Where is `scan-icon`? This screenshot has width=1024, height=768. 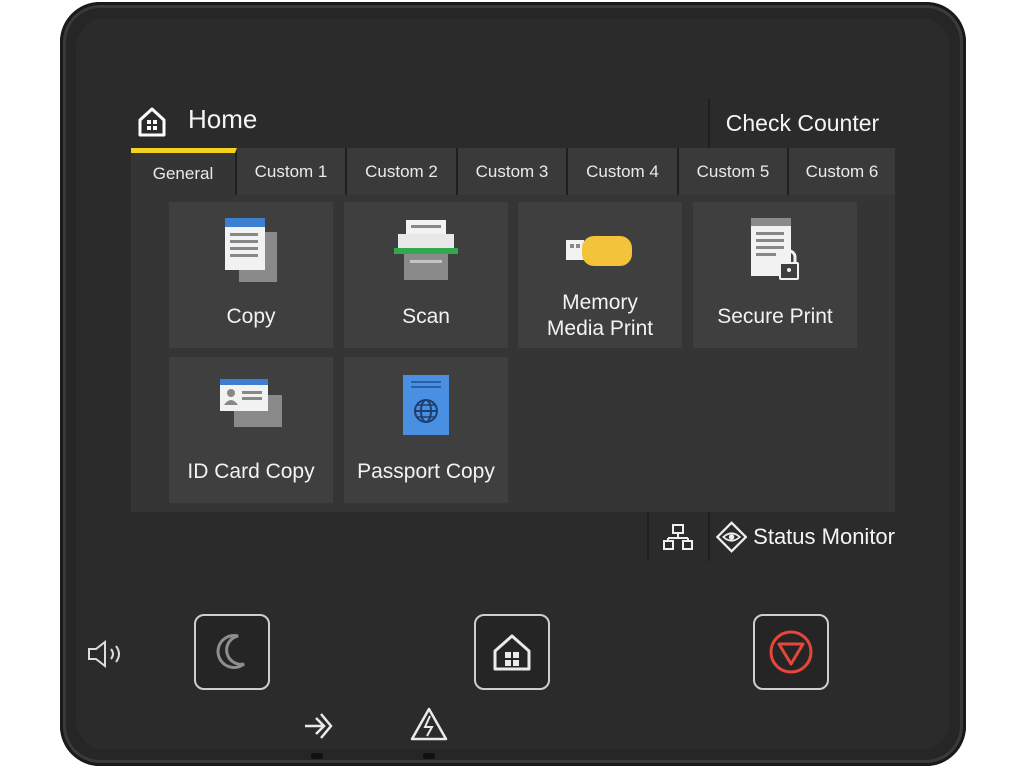 scan-icon is located at coordinates (426, 250).